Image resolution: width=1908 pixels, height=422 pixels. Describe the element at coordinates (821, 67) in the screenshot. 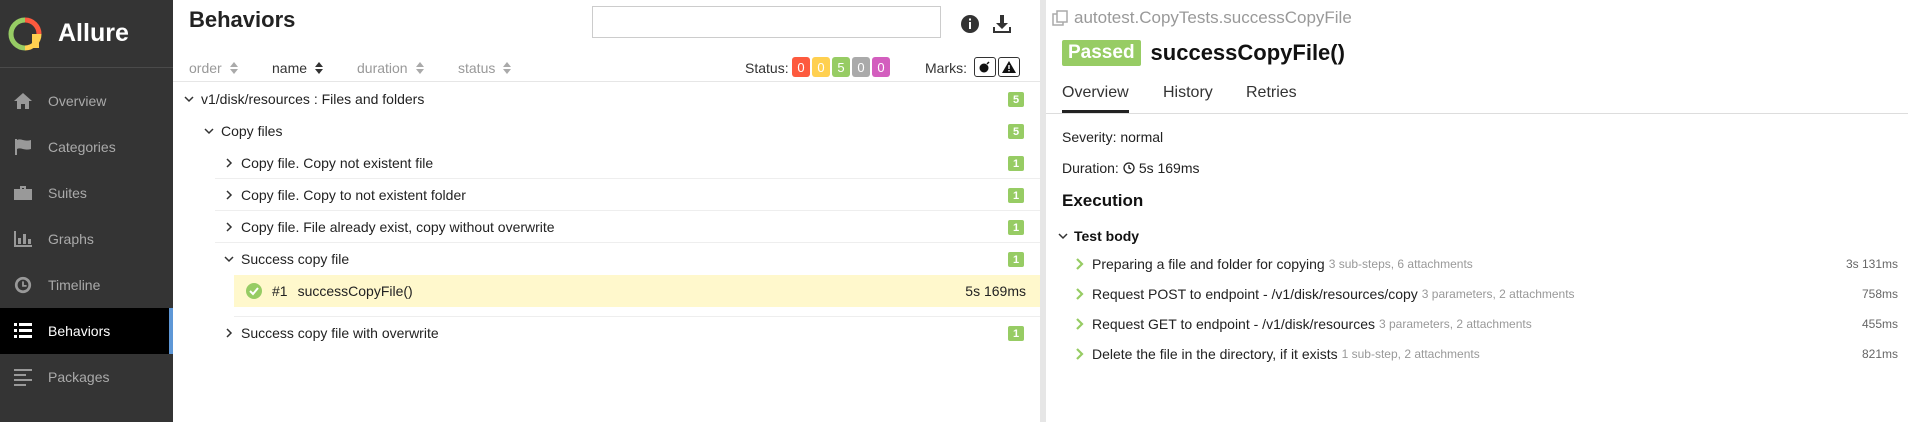

I see `status-broken-badge: 0` at that location.